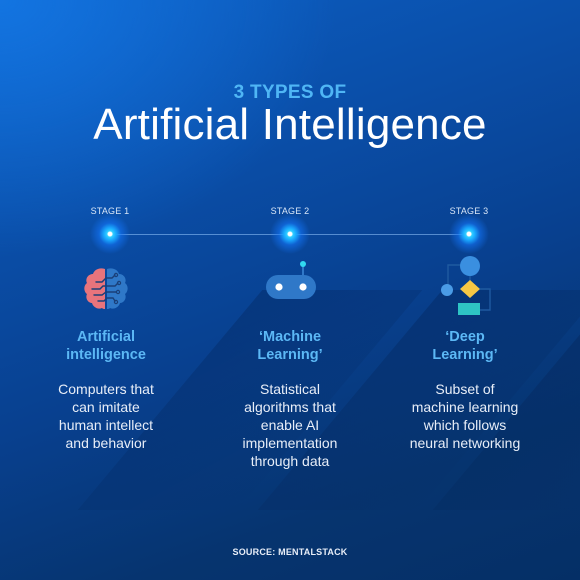 The width and height of the screenshot is (580, 580). What do you see at coordinates (106, 443) in the screenshot?
I see `desc-line: and behavior` at bounding box center [106, 443].